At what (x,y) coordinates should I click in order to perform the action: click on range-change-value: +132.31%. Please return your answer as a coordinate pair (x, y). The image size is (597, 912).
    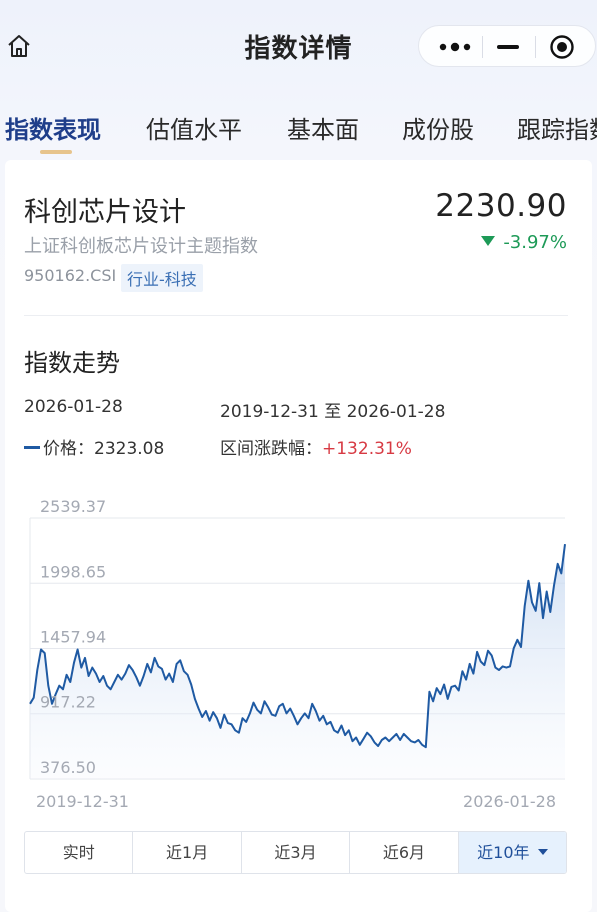
    Looking at the image, I should click on (367, 449).